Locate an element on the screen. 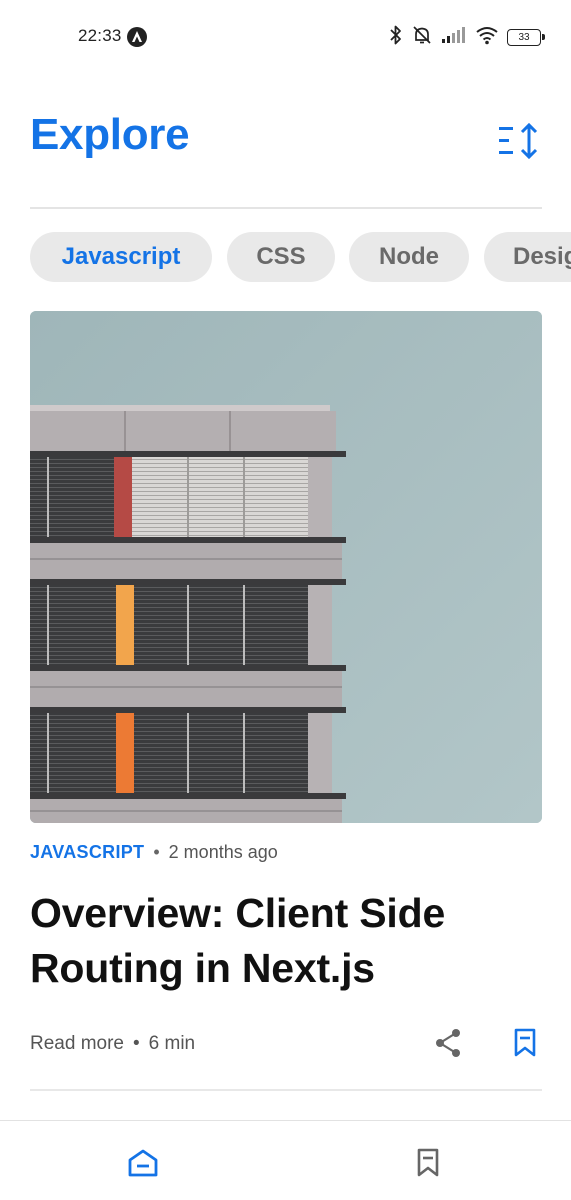 The image size is (571, 1200). battery-icon: 33 is located at coordinates (526, 37).